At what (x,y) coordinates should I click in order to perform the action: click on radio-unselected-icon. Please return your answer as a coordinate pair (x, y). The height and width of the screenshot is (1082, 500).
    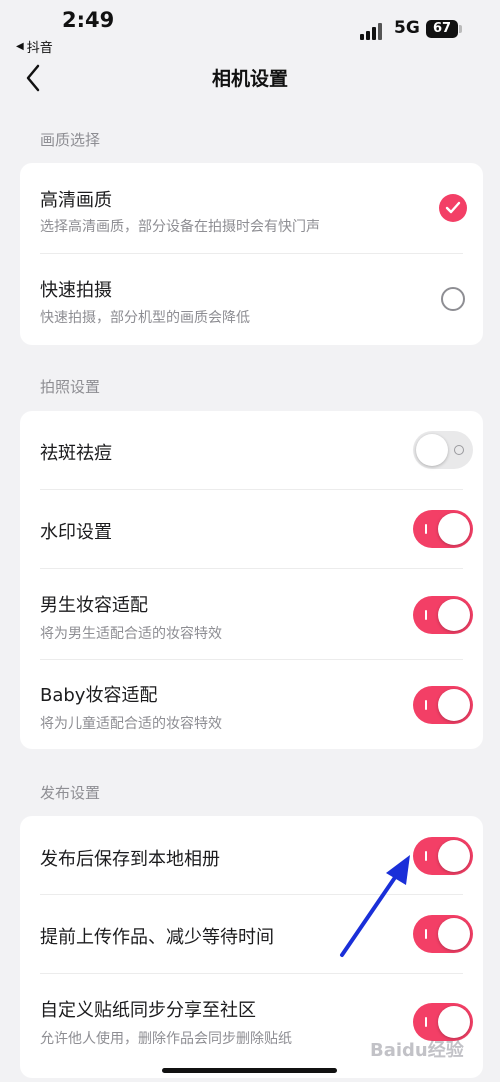
    Looking at the image, I should click on (453, 299).